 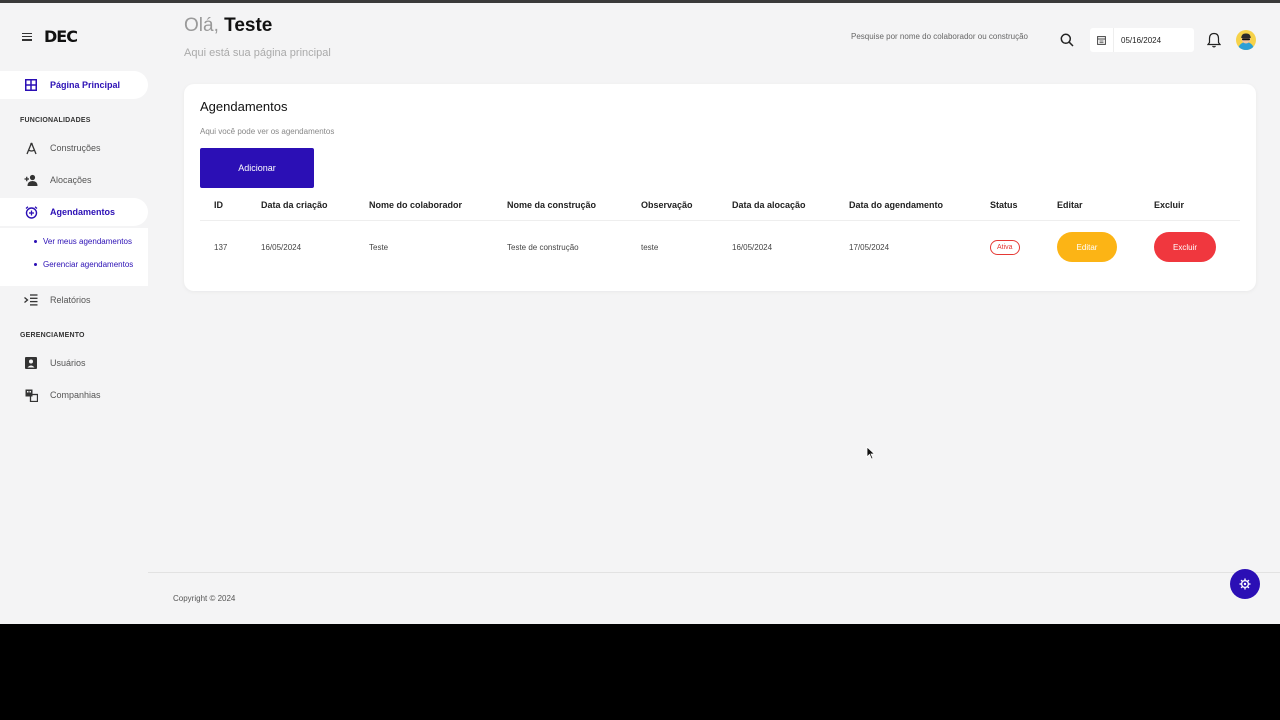 I want to click on mouse-pointer-icon, so click(x=871, y=453).